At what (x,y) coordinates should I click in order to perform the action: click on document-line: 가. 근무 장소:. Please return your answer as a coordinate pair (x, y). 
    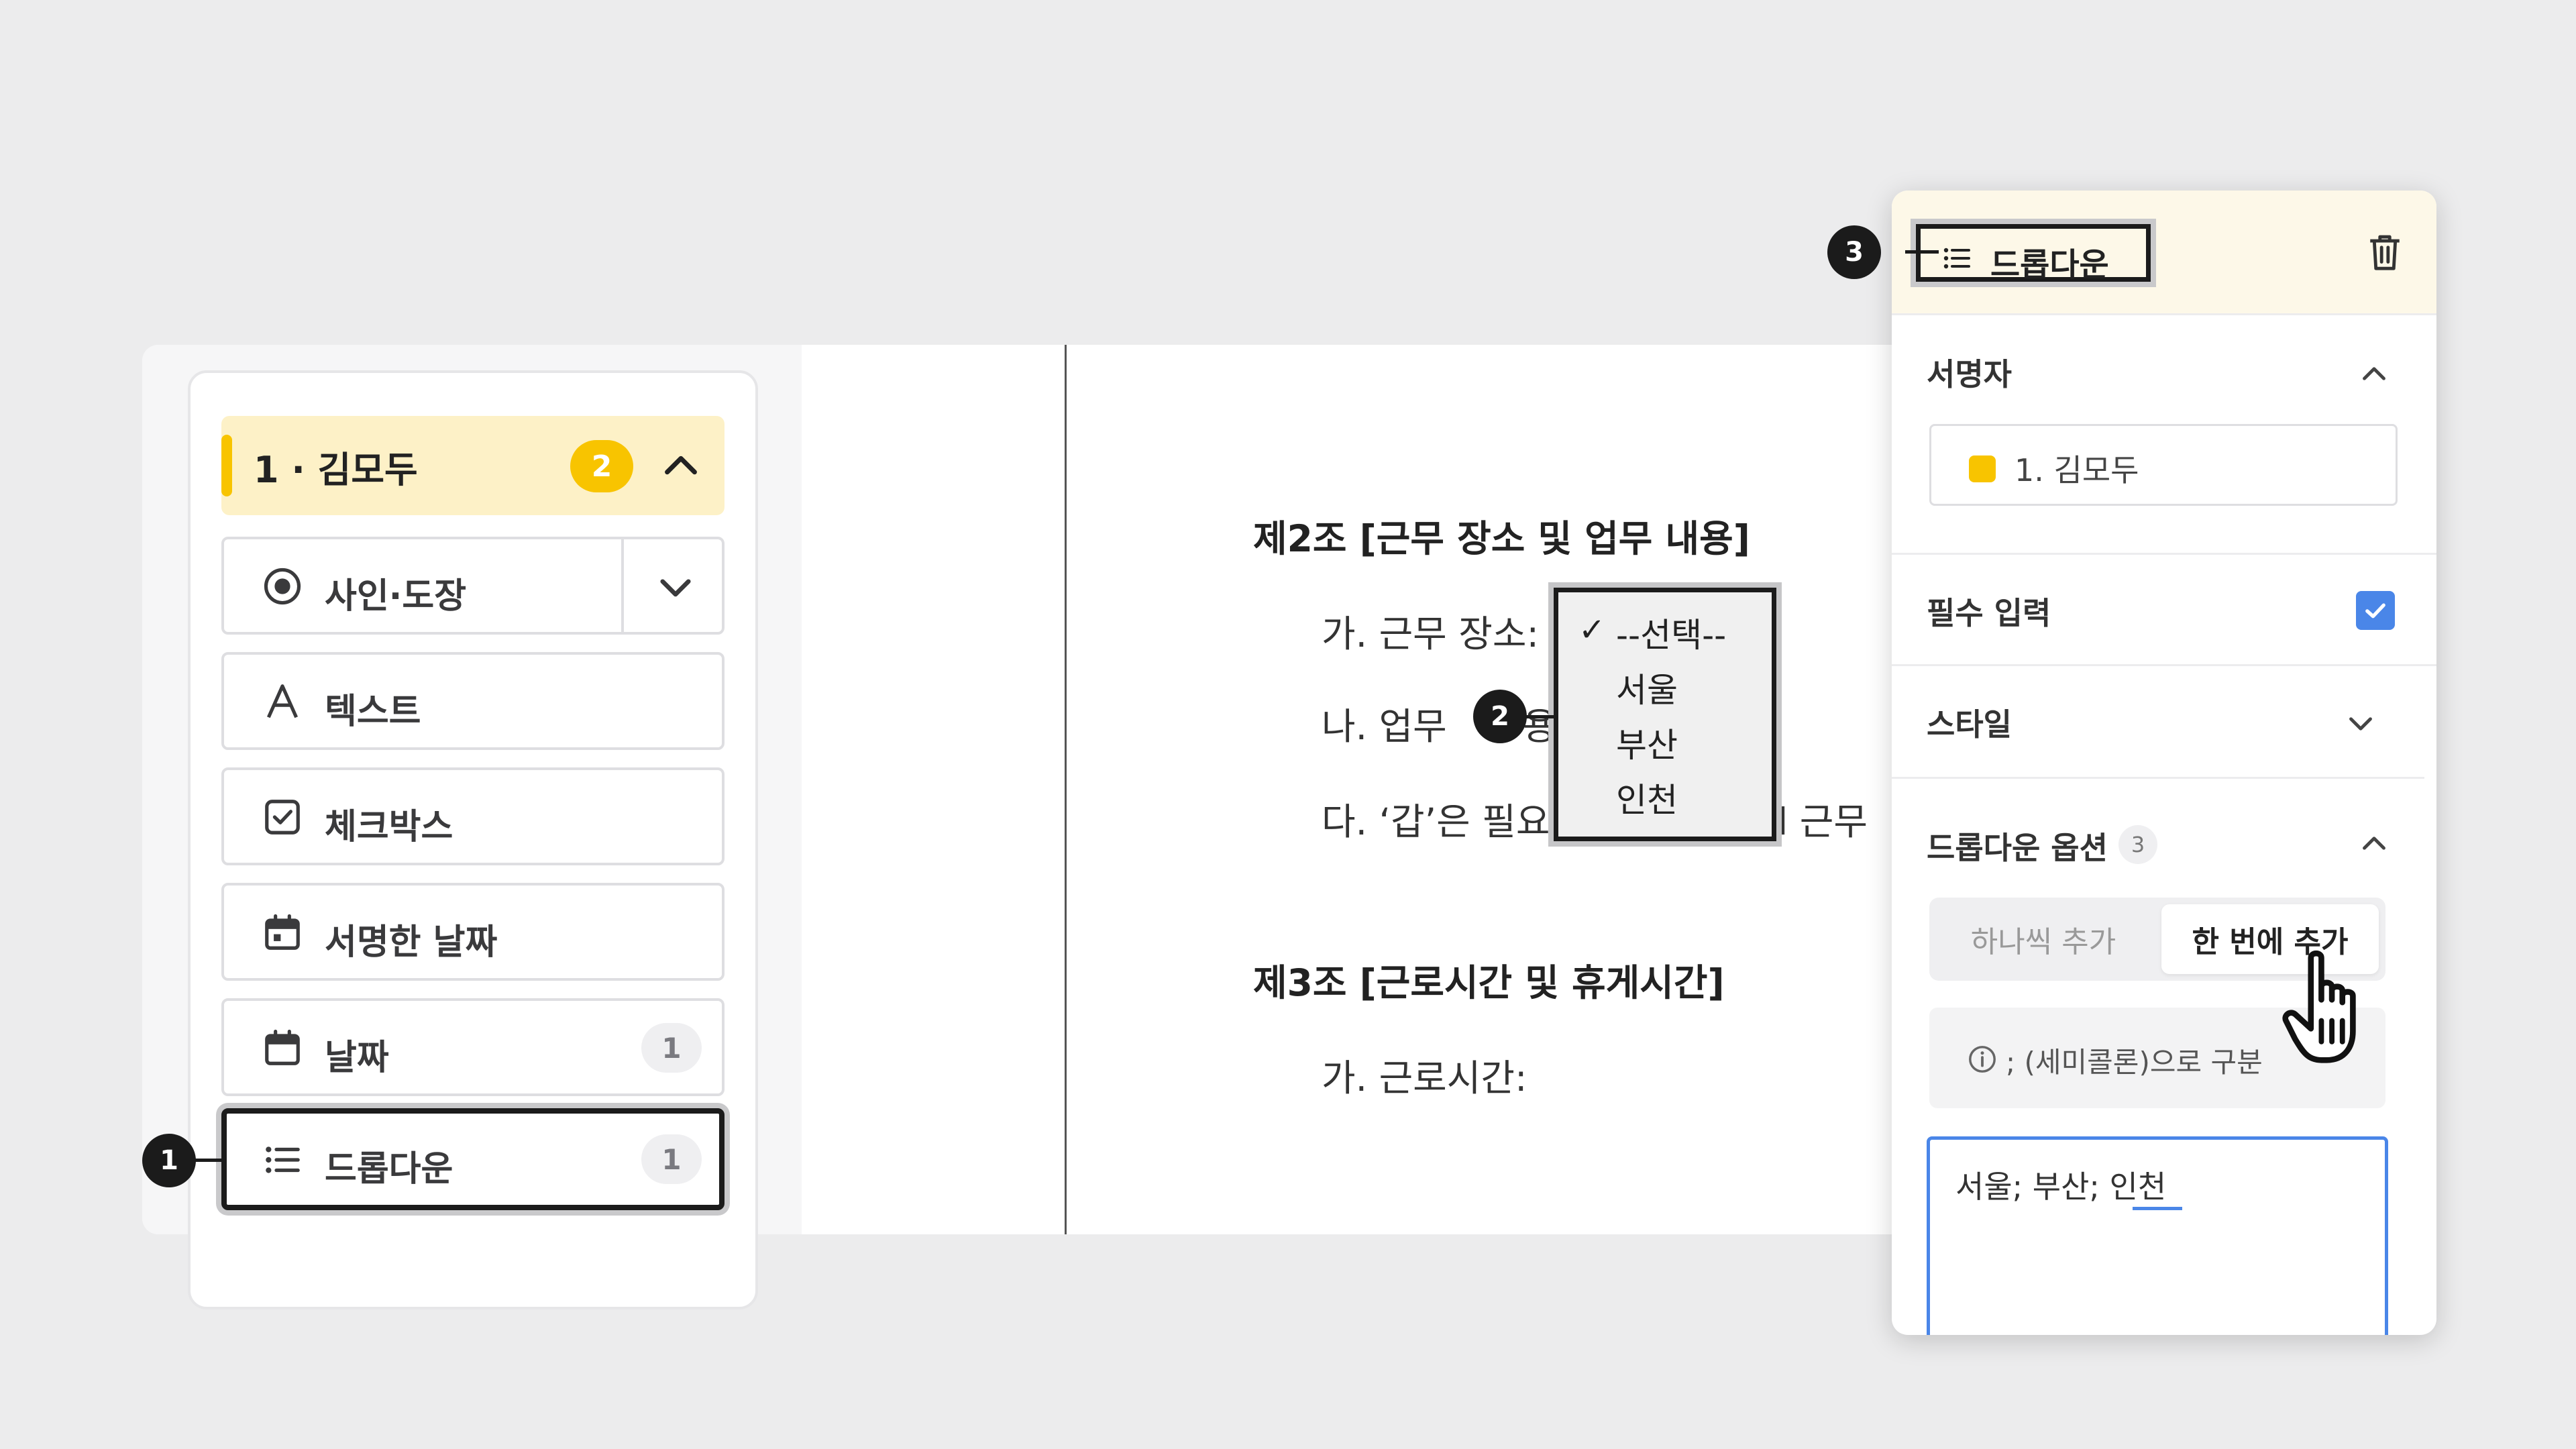
    Looking at the image, I should click on (1430, 633).